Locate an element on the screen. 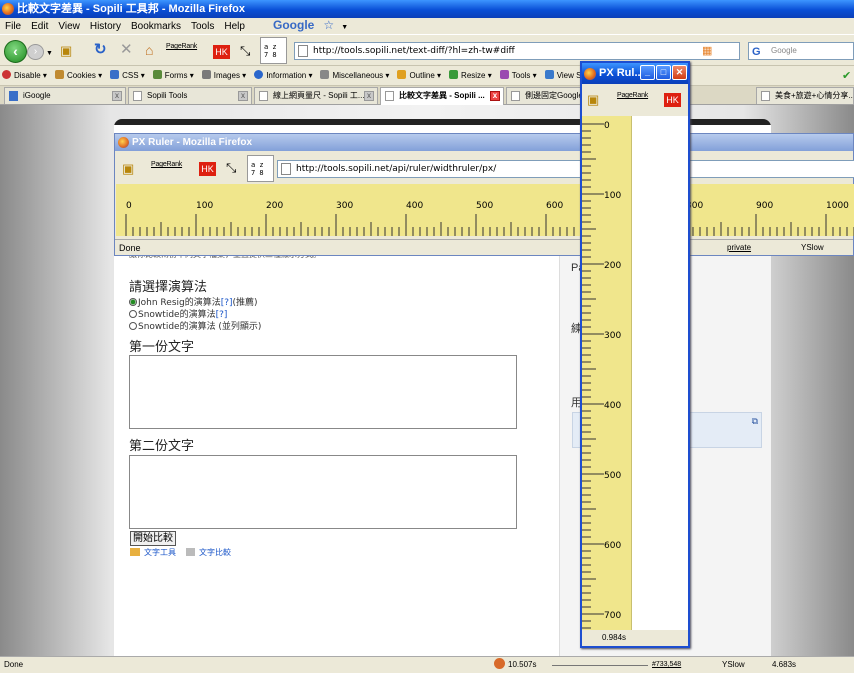  menu-file: File is located at coordinates (13, 26).